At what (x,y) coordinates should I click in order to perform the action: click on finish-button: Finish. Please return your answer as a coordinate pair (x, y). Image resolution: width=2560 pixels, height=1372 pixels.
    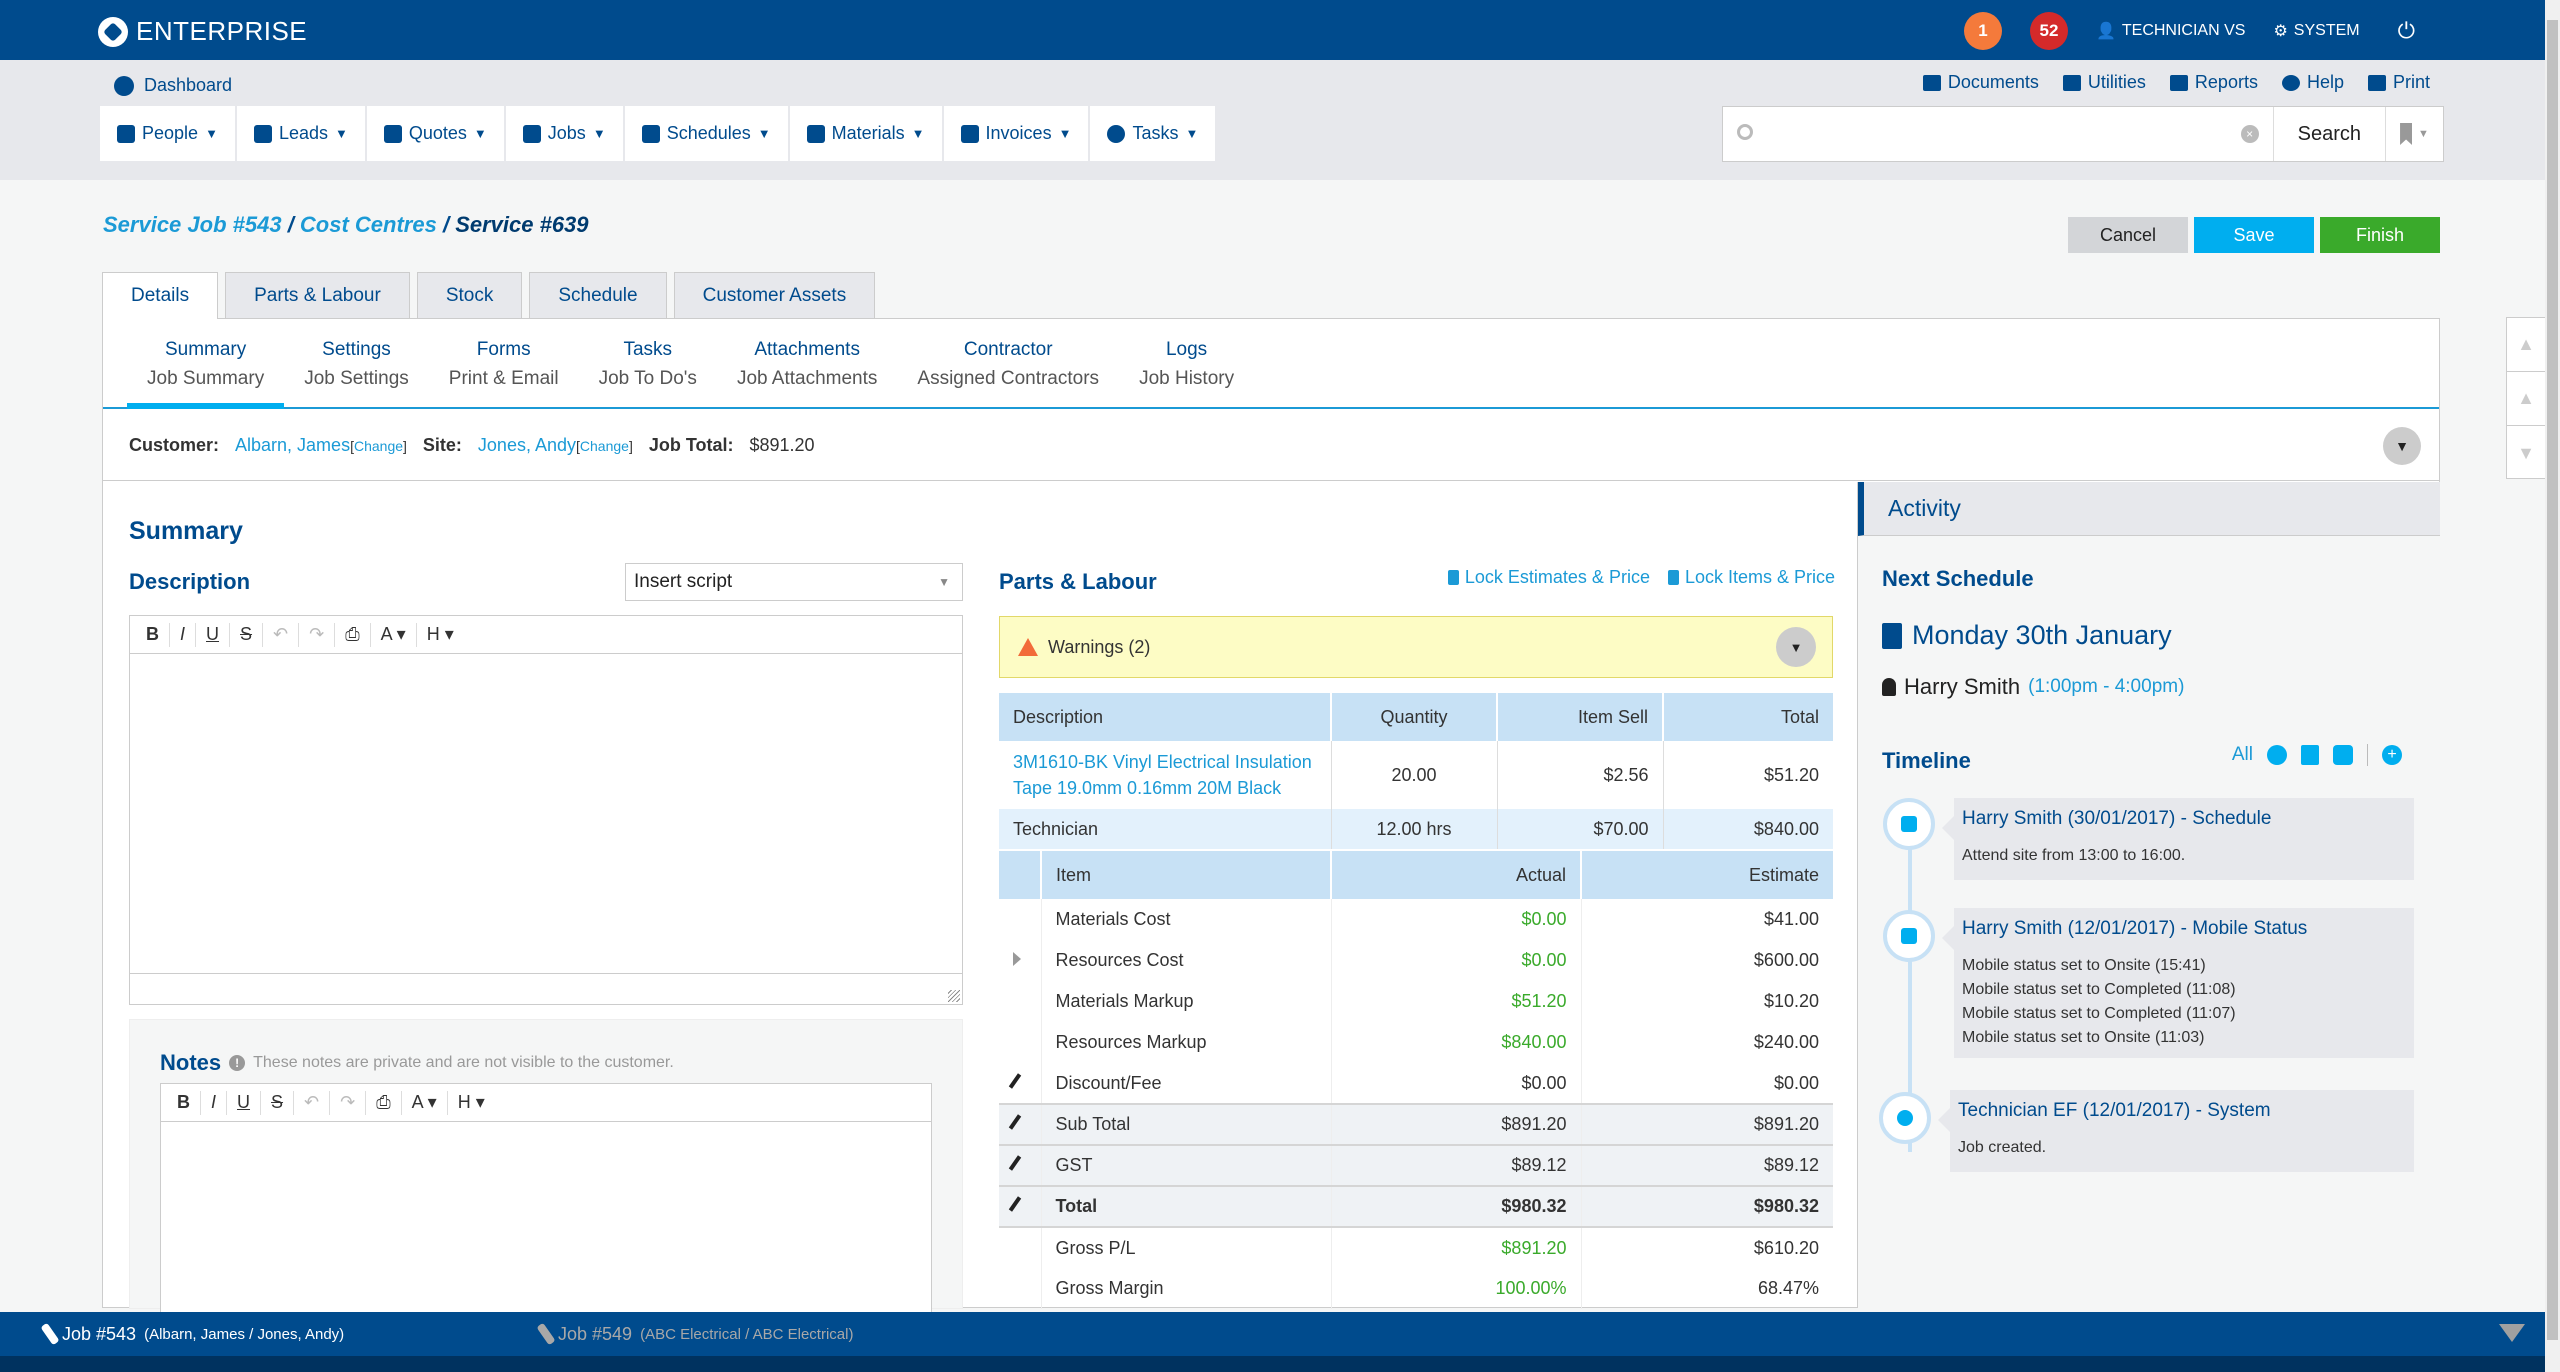
    Looking at the image, I should click on (2380, 235).